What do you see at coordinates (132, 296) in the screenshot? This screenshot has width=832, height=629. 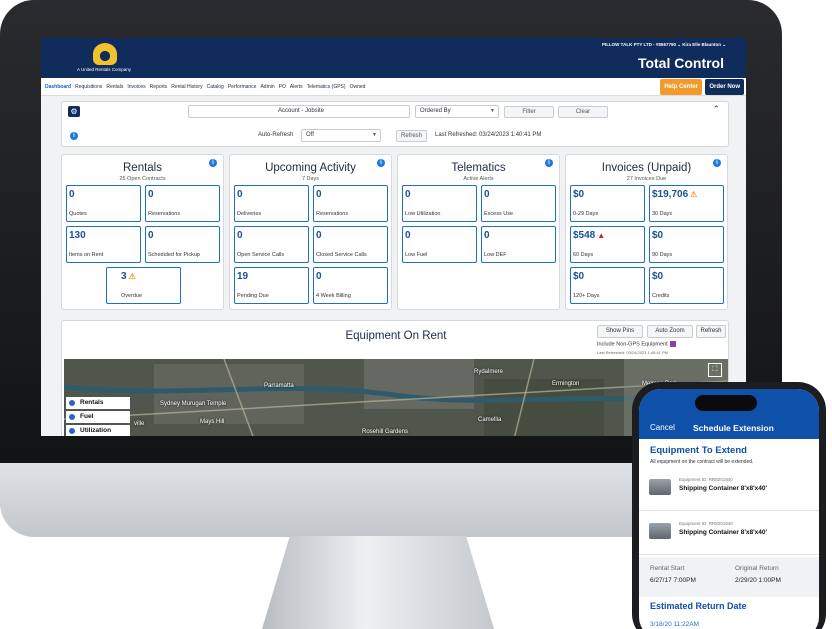 I see `tile-label: Overdue` at bounding box center [132, 296].